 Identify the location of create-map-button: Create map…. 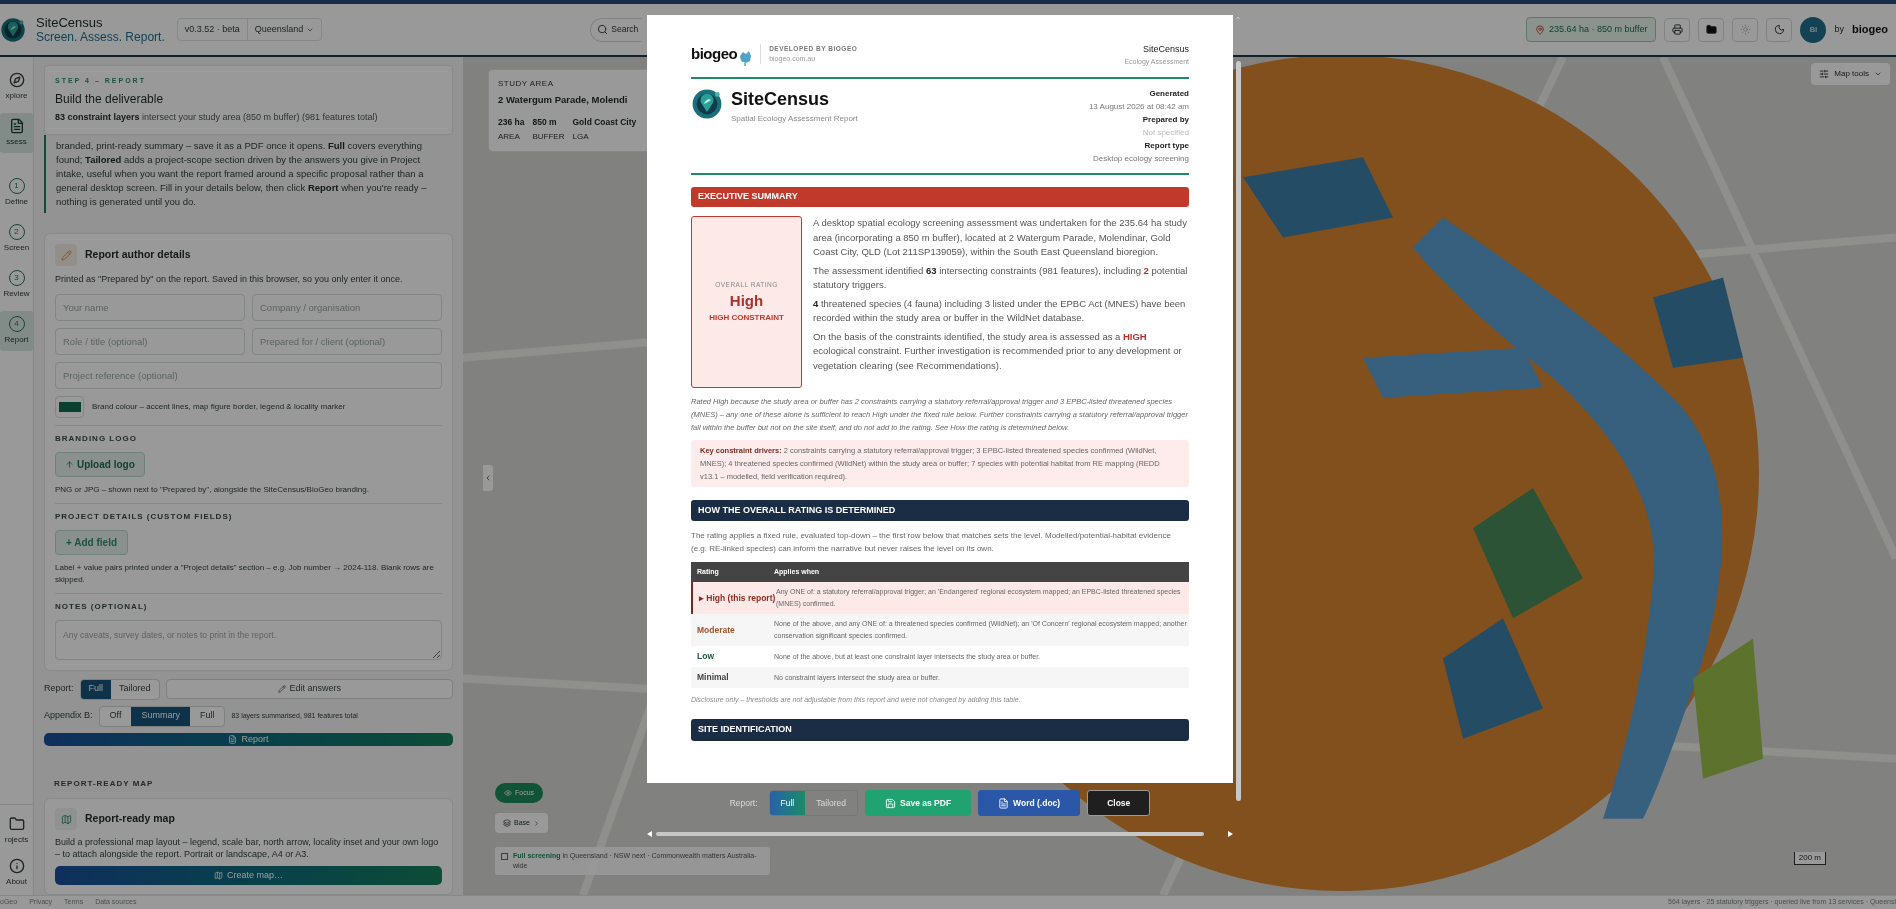
(248, 875).